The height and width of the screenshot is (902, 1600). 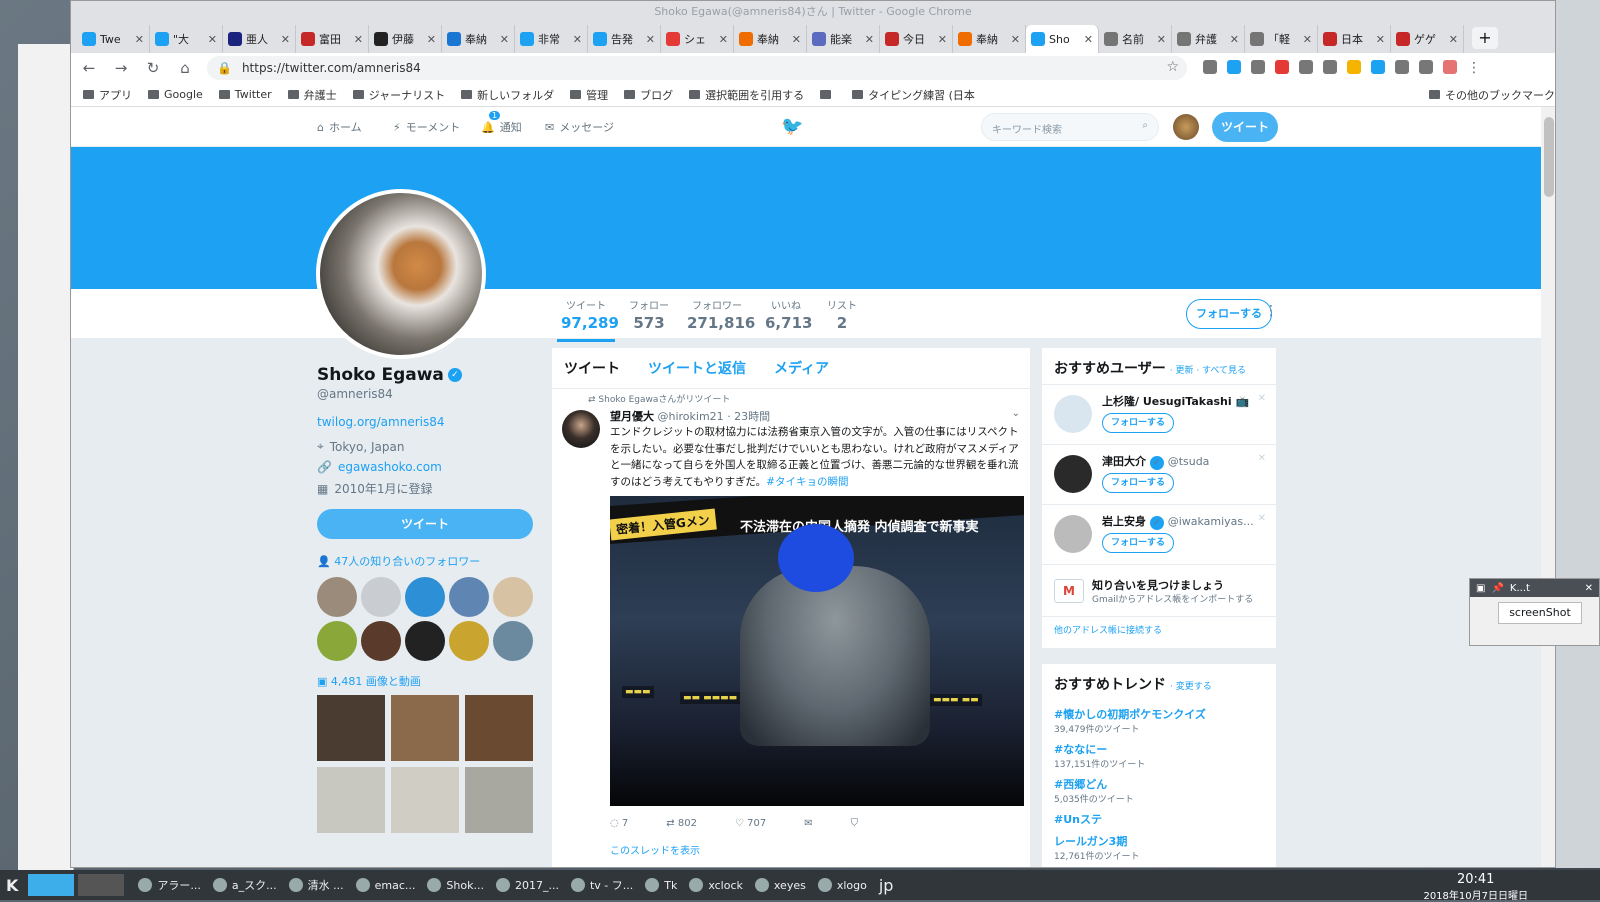 What do you see at coordinates (788, 314) in the screenshot?
I see `stat-likes: いいね 6,713` at bounding box center [788, 314].